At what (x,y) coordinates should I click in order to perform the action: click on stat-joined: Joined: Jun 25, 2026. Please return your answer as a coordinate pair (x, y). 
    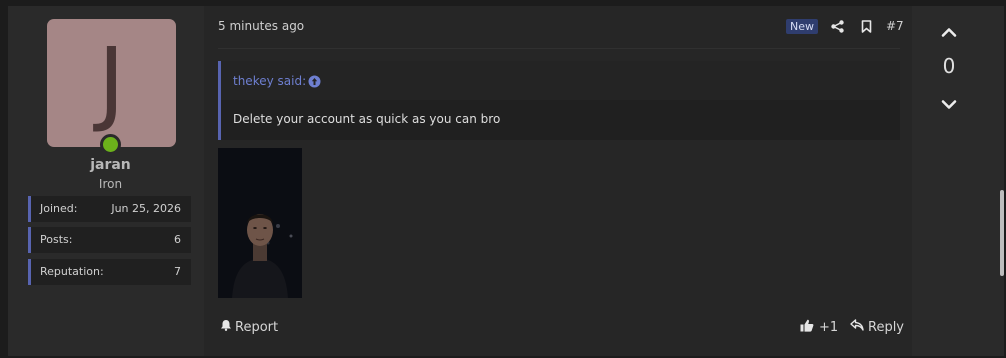
    Looking at the image, I should click on (109, 209).